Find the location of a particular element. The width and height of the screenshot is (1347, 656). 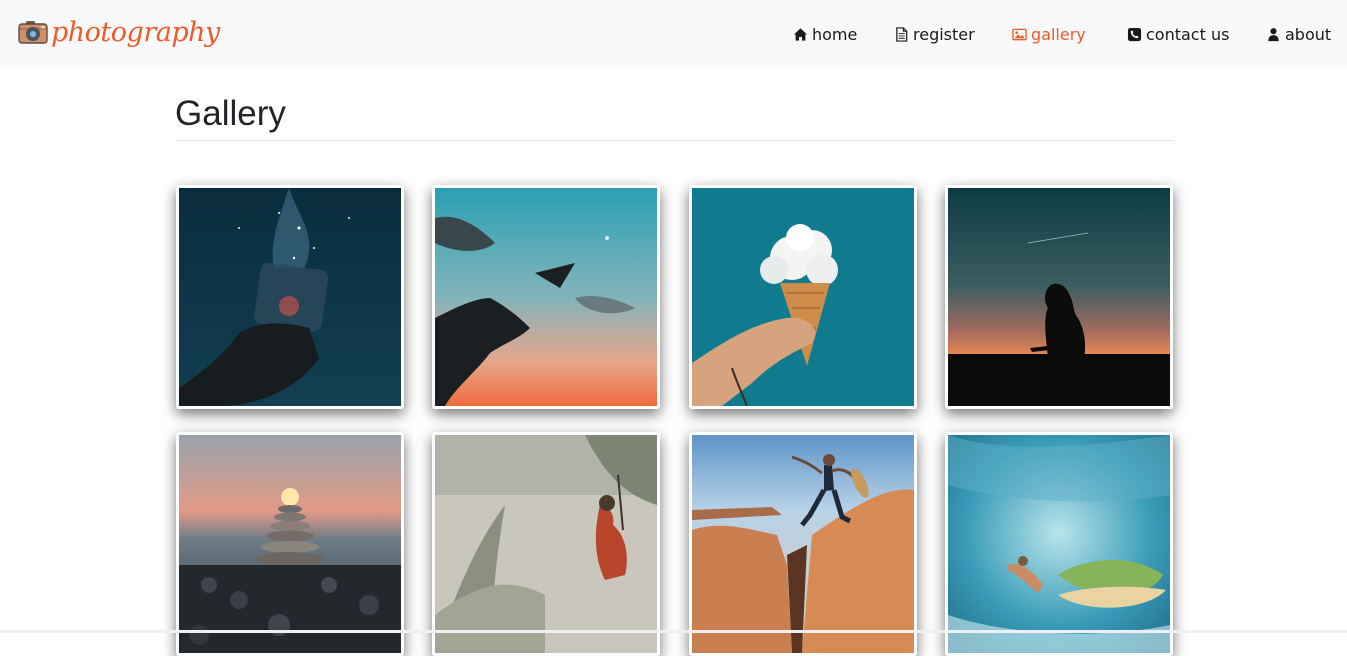

gallery-photo-stone-stack is located at coordinates (290, 544).